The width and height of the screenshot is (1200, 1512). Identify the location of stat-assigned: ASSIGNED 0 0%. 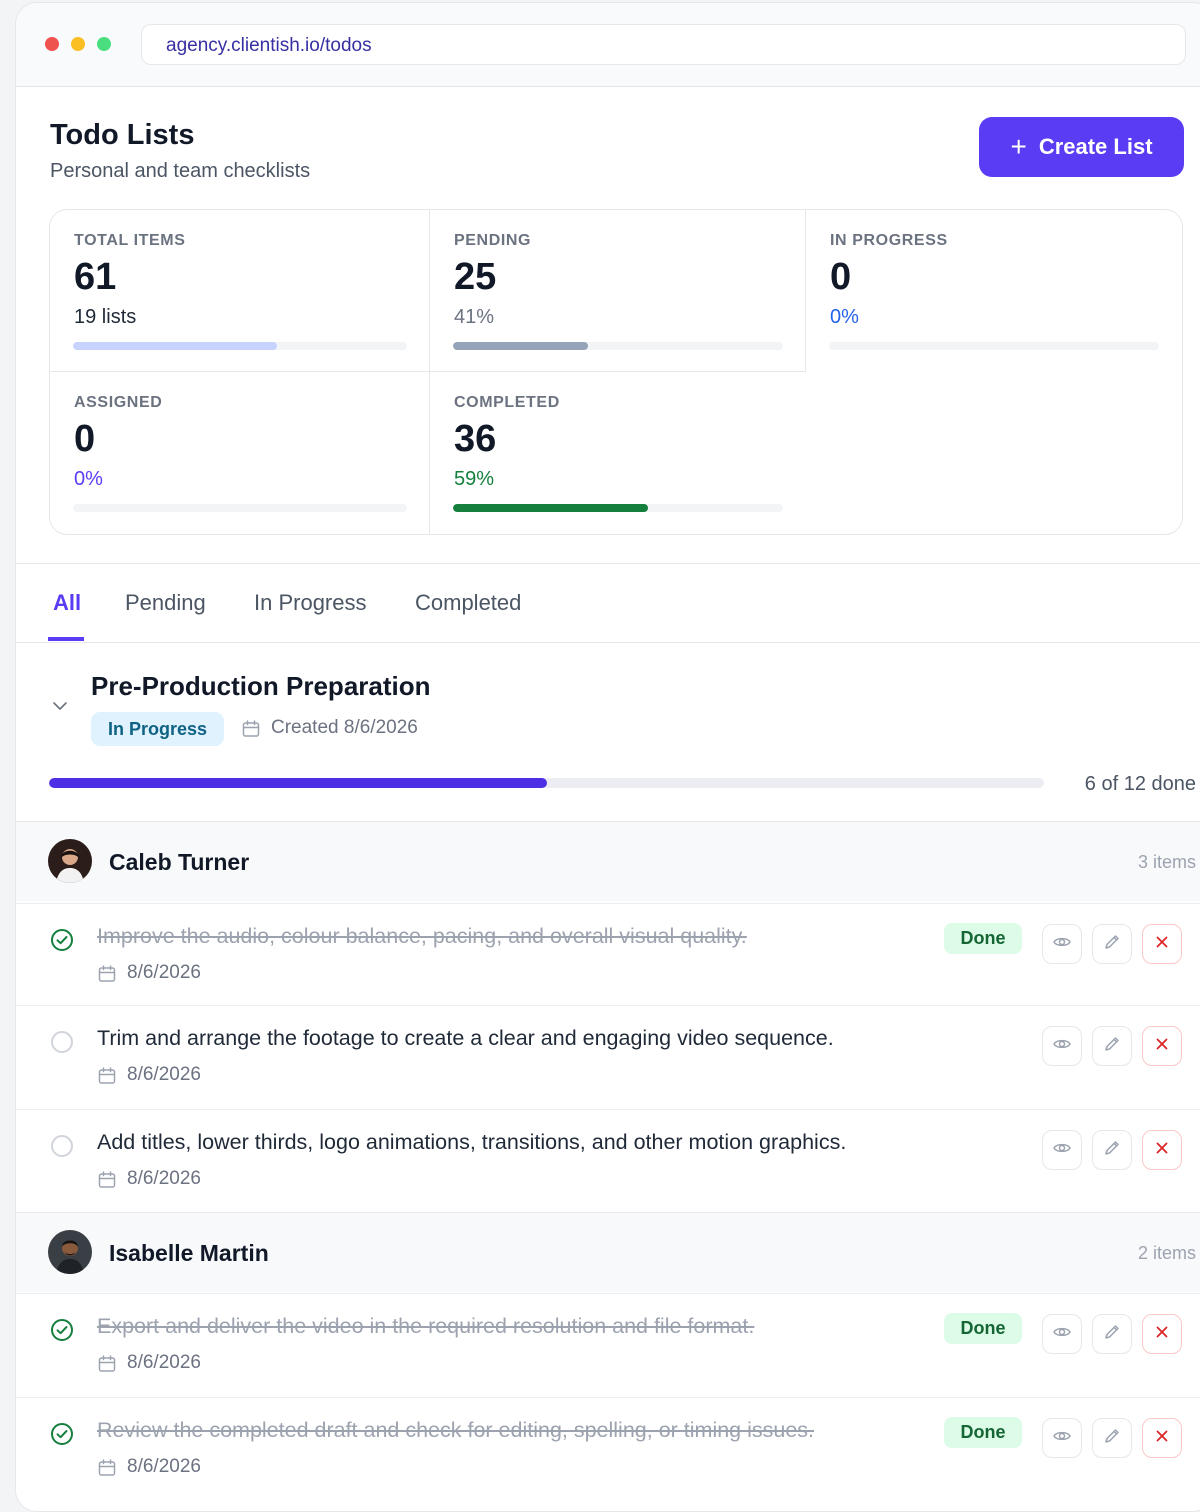
(240, 453).